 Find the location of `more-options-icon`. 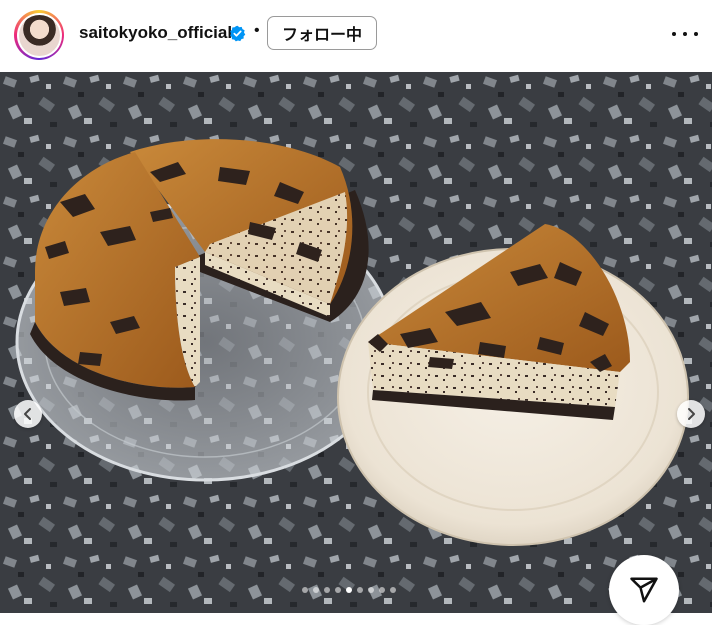

more-options-icon is located at coordinates (685, 34).